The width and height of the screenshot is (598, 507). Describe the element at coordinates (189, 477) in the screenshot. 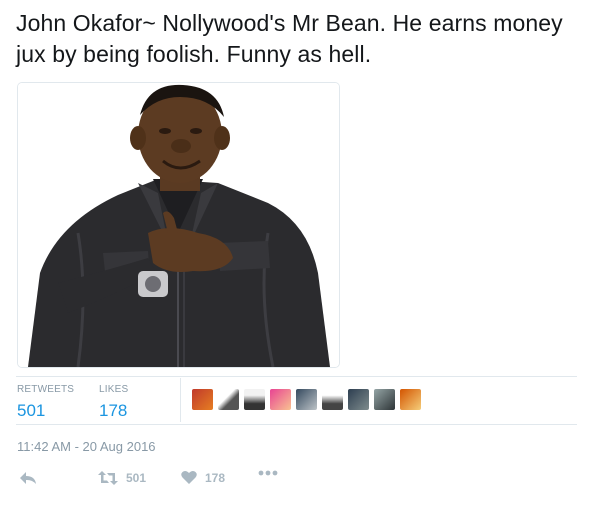

I see `heart-icon` at that location.